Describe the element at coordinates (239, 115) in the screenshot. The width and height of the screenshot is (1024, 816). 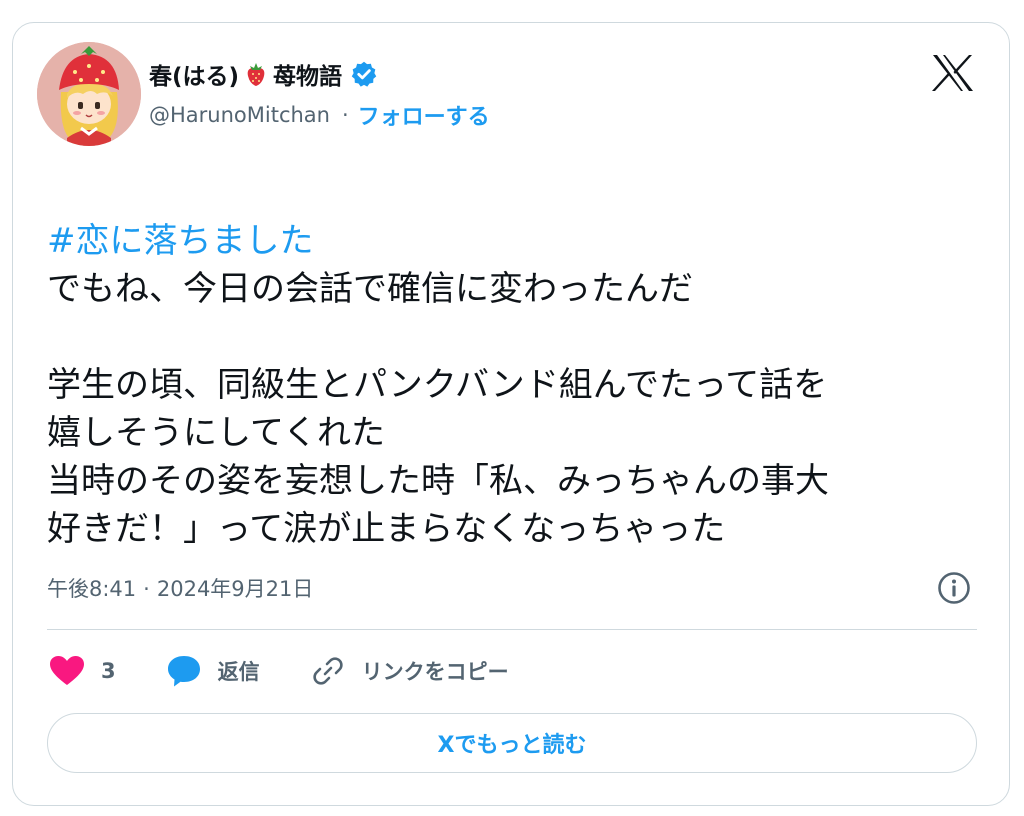
I see `author-handle: @HarunoMitchan` at that location.